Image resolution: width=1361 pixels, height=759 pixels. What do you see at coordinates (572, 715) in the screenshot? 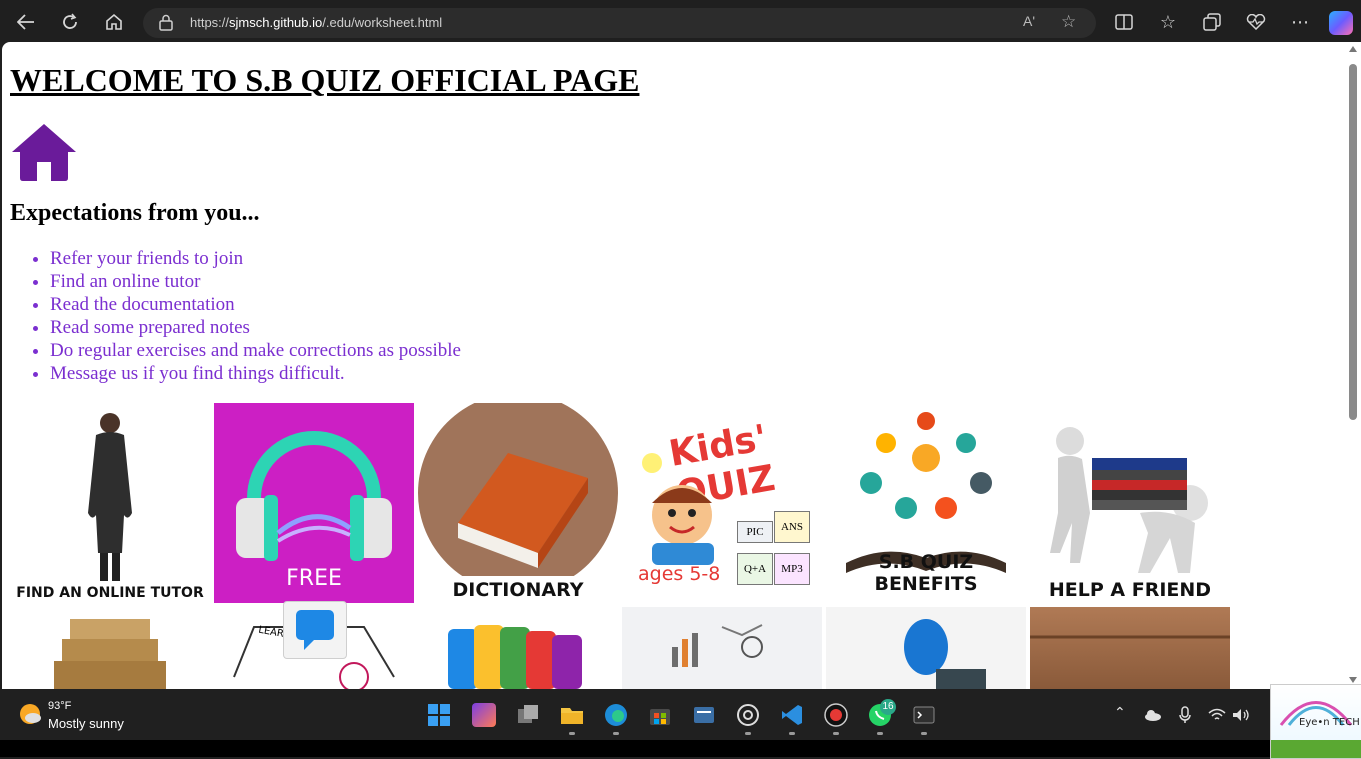
I see `file-explorer-icon` at bounding box center [572, 715].